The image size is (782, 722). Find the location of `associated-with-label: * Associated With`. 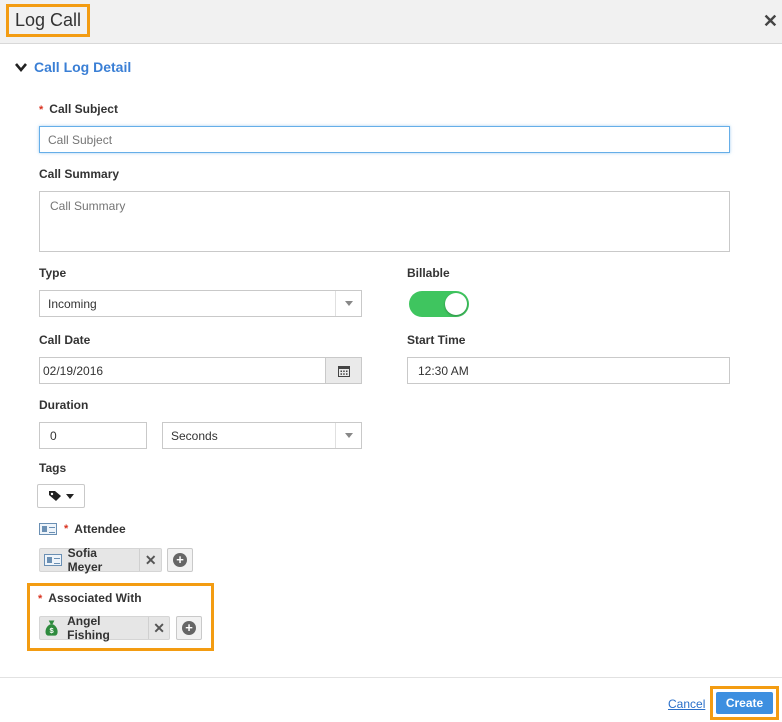

associated-with-label: * Associated With is located at coordinates (90, 598).